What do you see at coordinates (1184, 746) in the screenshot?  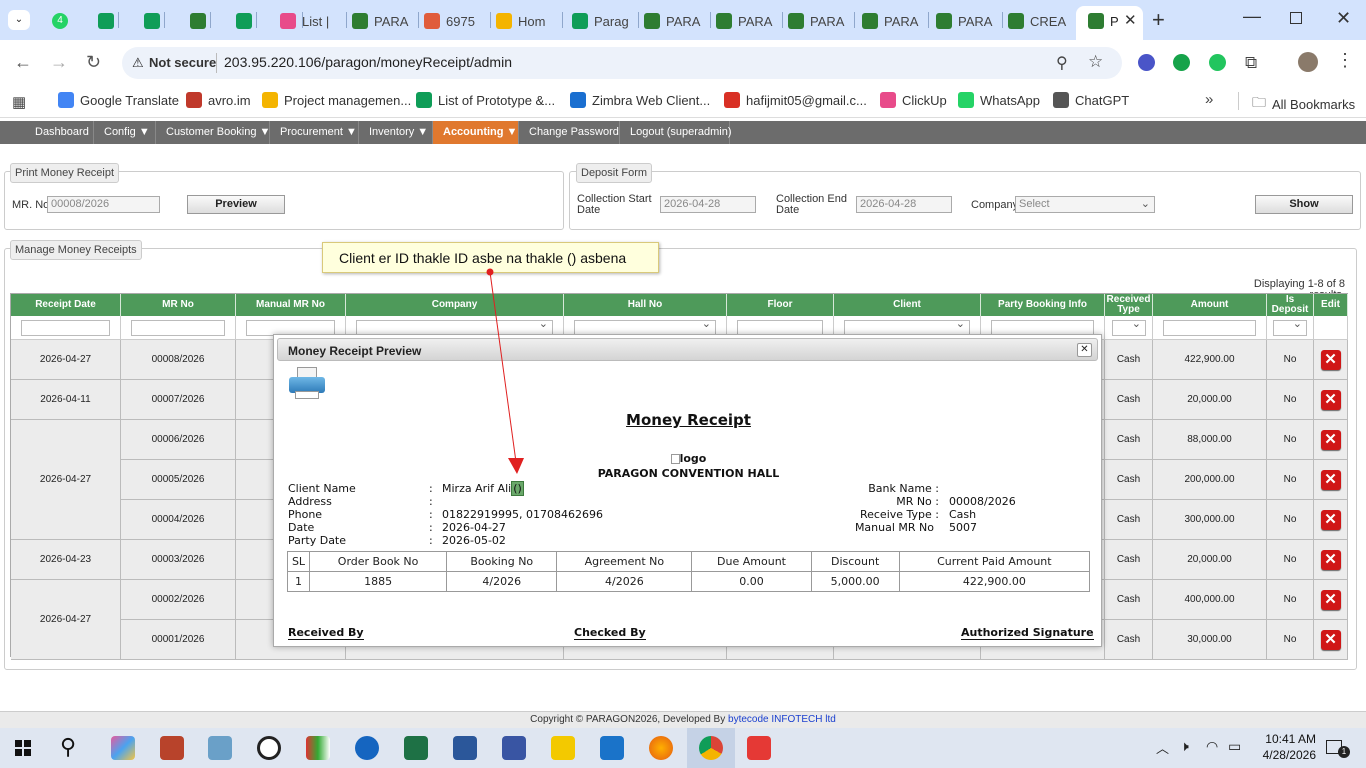 I see `speaker-icon: 🕨` at bounding box center [1184, 746].